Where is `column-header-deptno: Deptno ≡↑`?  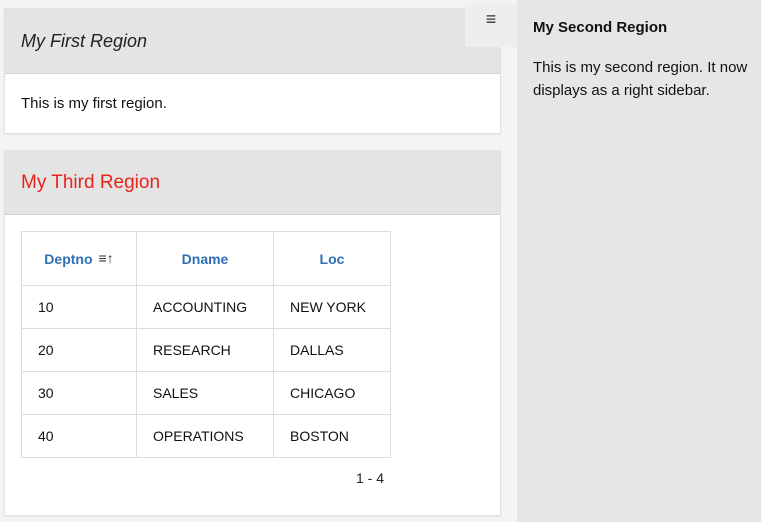 column-header-deptno: Deptno ≡↑ is located at coordinates (79, 258).